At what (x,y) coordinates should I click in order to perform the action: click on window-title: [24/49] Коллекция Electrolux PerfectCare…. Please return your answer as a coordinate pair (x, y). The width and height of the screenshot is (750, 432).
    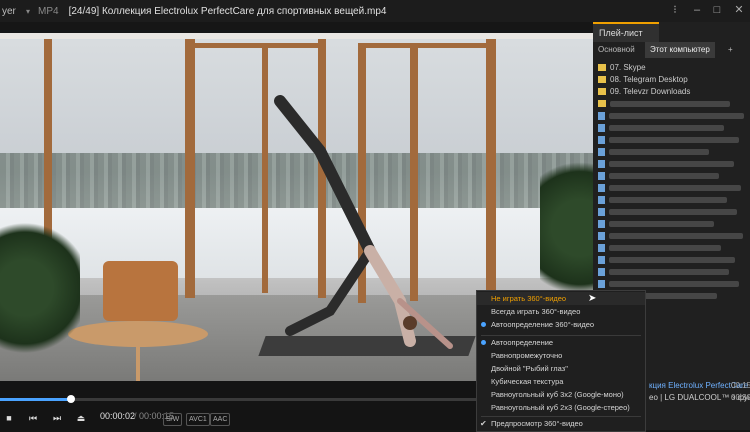
    Looking at the image, I should click on (227, 11).